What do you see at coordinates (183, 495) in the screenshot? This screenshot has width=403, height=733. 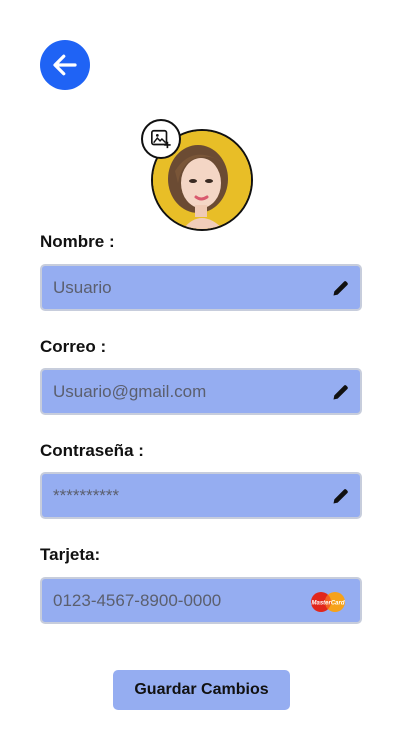 I see `password-input` at bounding box center [183, 495].